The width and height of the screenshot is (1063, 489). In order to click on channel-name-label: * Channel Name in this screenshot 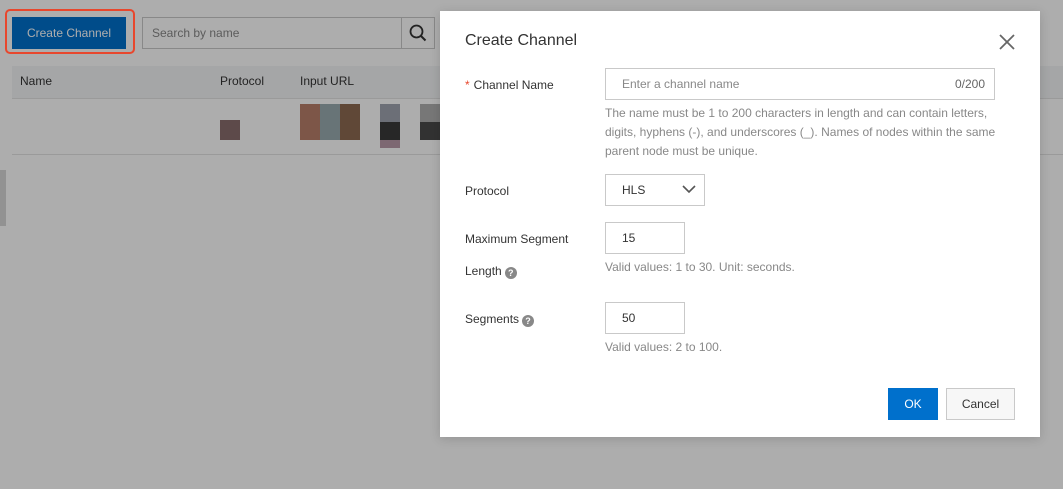, I will do `click(509, 85)`.